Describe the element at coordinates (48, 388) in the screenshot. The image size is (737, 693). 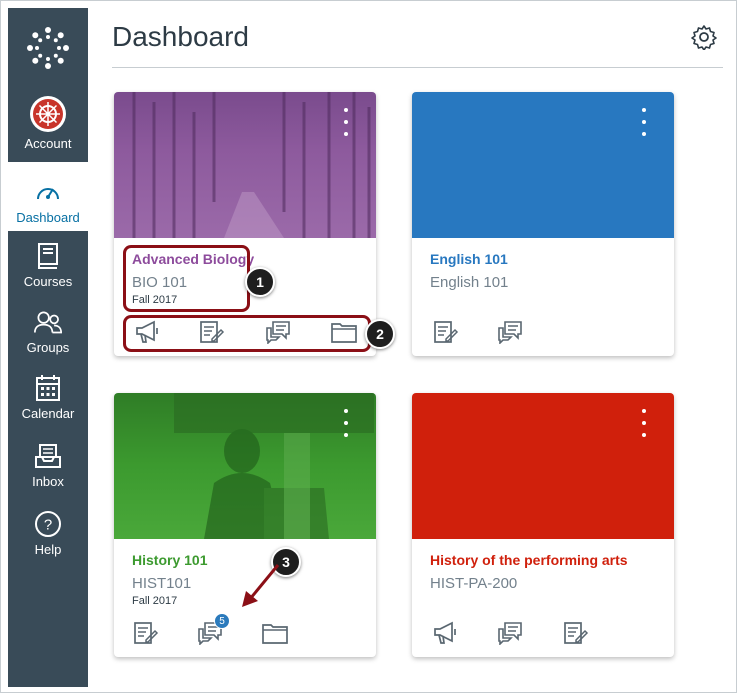
I see `calendar-icon` at that location.